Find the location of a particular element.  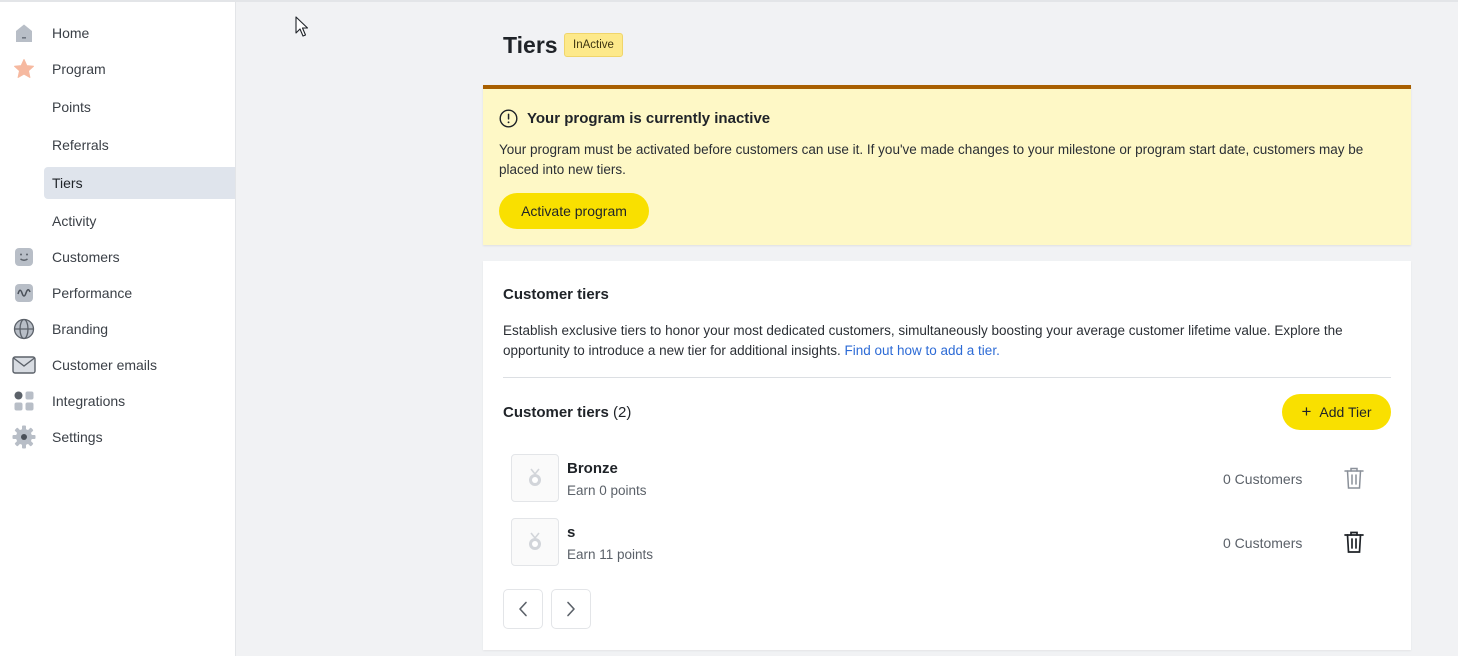

card-title: Customer tiers is located at coordinates (556, 294).